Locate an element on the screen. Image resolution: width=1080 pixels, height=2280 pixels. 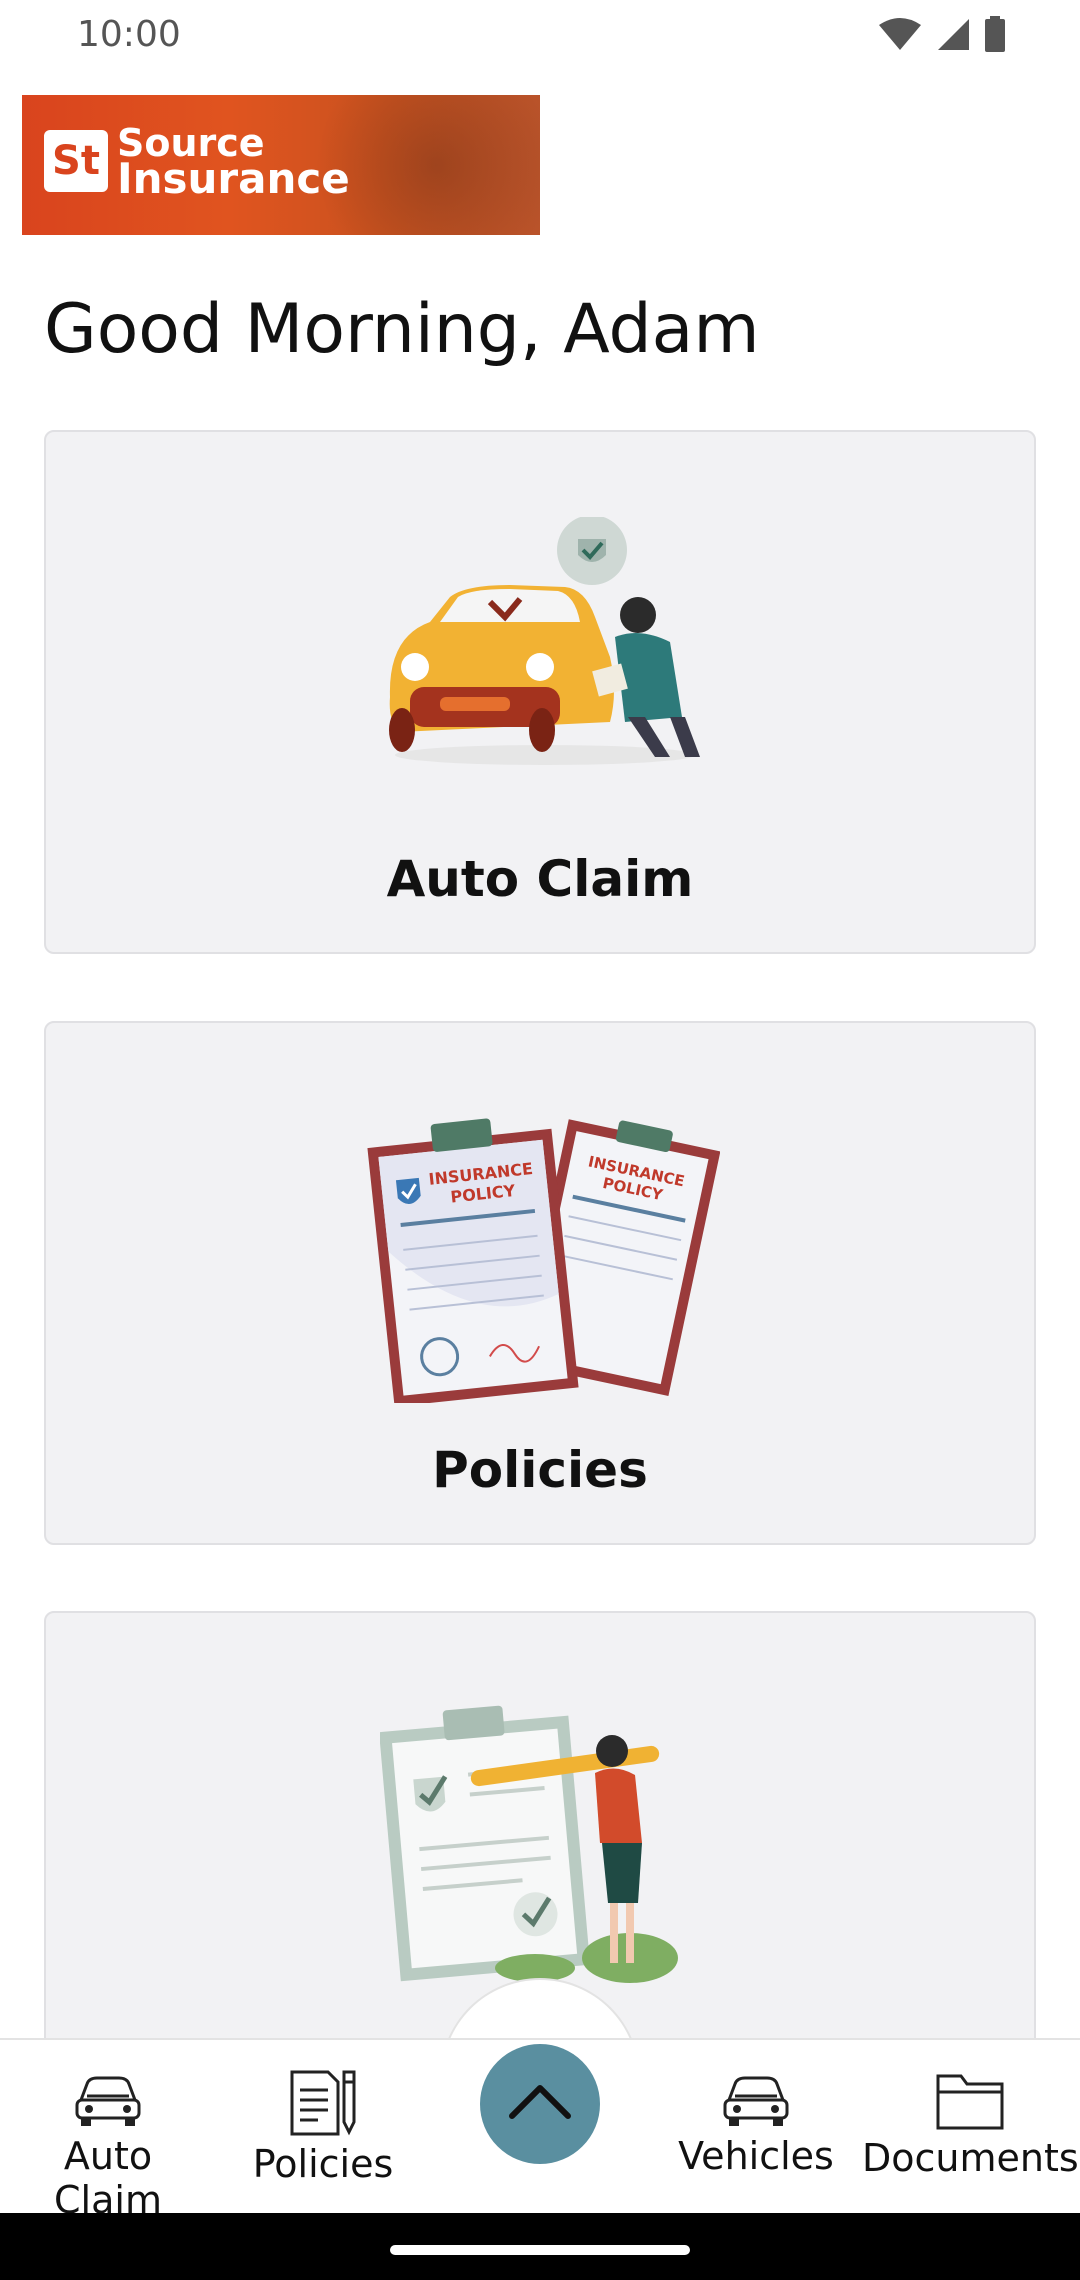
home-gesture-handle is located at coordinates (540, 2250).